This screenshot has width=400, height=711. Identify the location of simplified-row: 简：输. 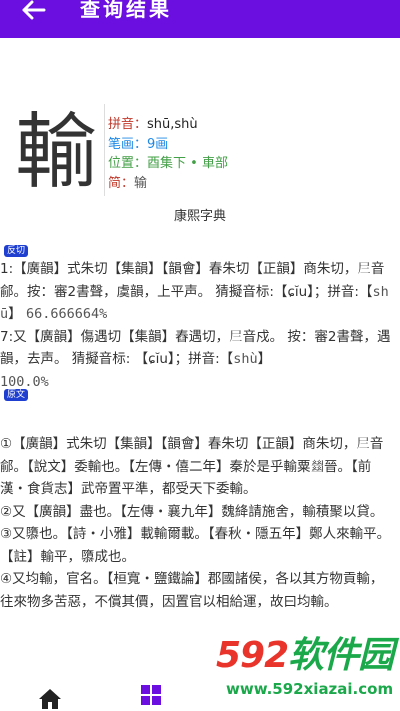
(168, 184).